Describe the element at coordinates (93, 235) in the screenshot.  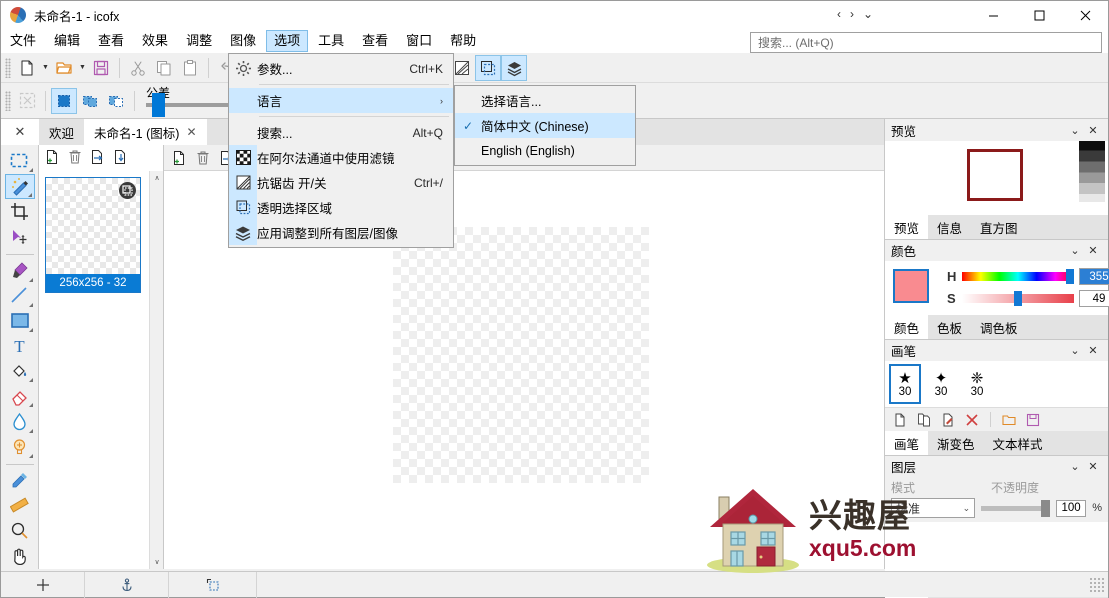
I see `image-thumbnail-item: 256x256 - 32` at that location.